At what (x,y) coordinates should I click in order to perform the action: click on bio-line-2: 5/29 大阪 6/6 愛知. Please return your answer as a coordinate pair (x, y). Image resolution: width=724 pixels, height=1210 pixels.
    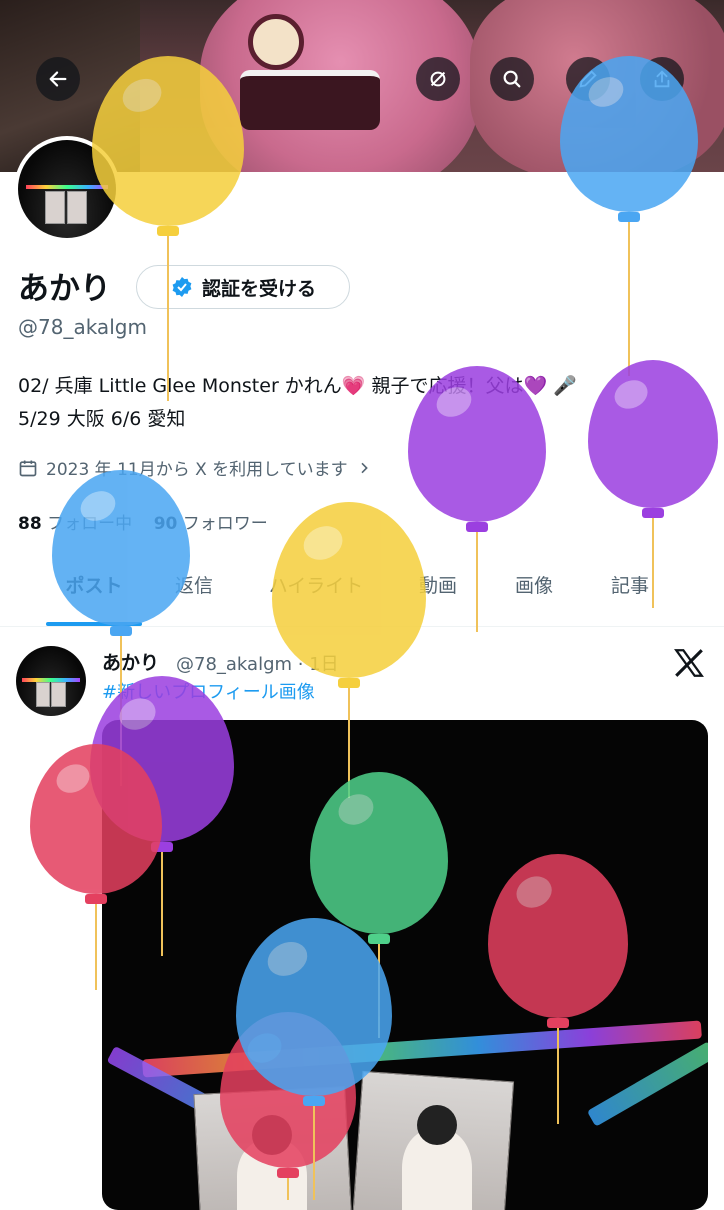
    Looking at the image, I should click on (102, 419).